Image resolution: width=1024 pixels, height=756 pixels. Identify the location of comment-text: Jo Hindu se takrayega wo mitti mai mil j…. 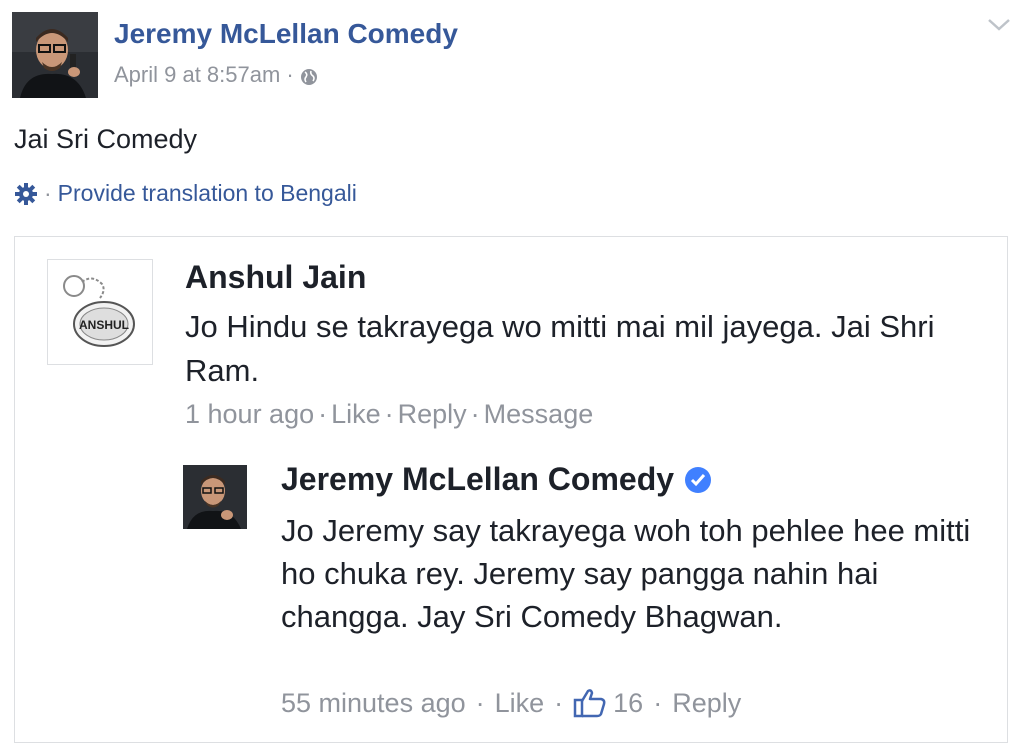
(560, 348).